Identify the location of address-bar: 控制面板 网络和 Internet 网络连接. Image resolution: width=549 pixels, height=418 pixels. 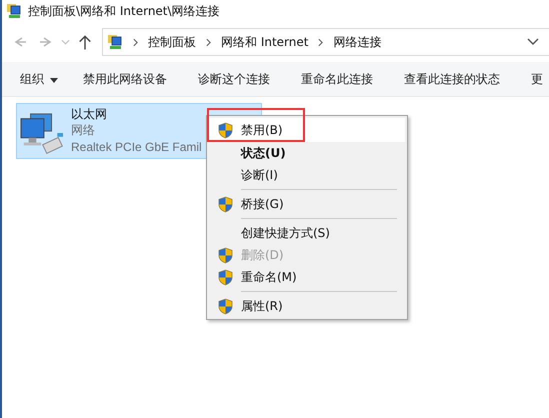
(325, 42).